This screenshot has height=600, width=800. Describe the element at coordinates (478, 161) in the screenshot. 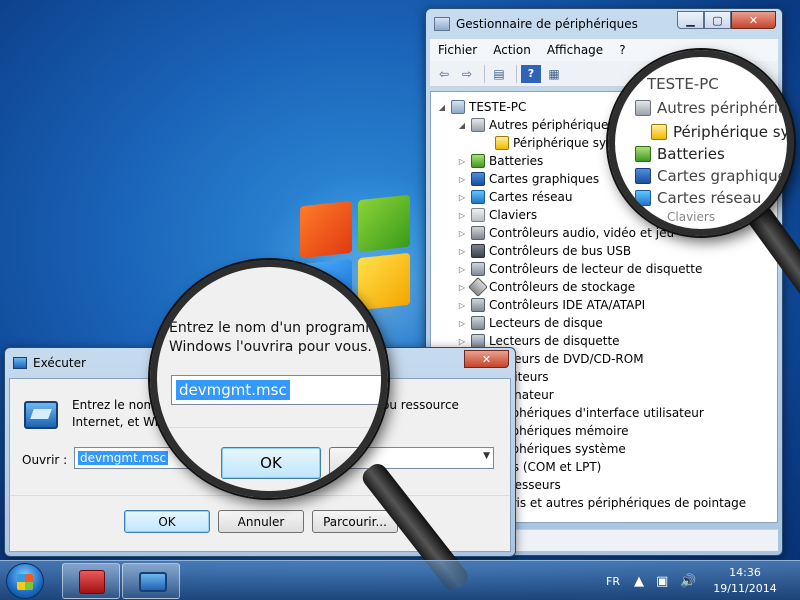

I see `battery-icon` at that location.